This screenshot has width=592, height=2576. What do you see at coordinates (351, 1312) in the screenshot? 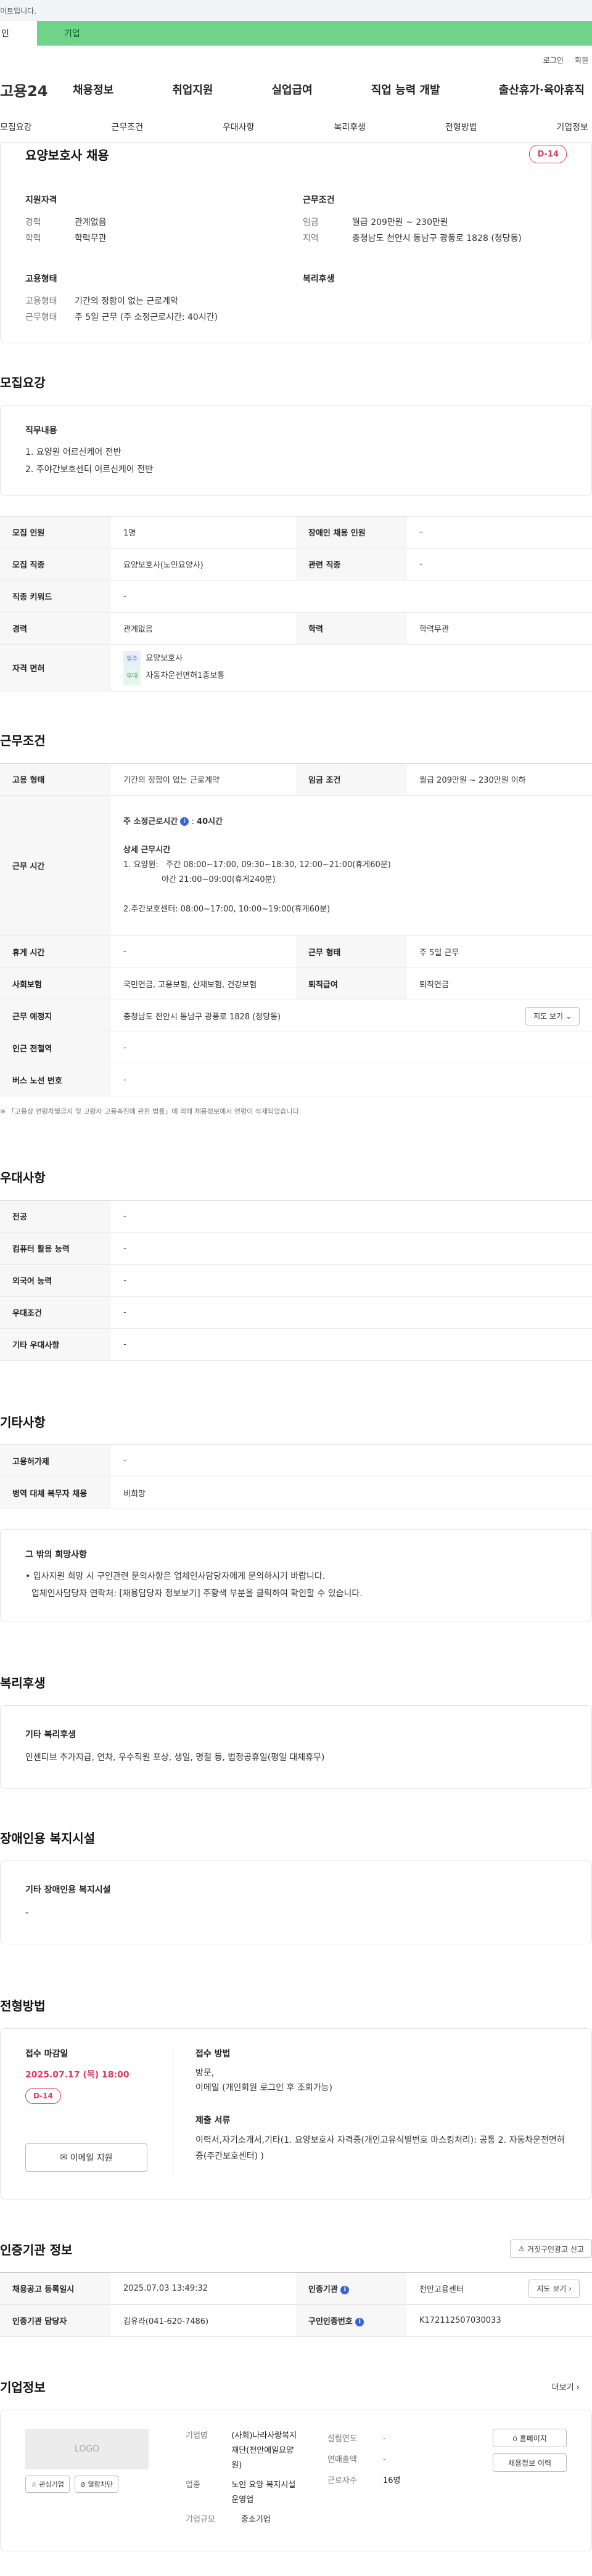
I see `pref-condition-value: -` at bounding box center [351, 1312].